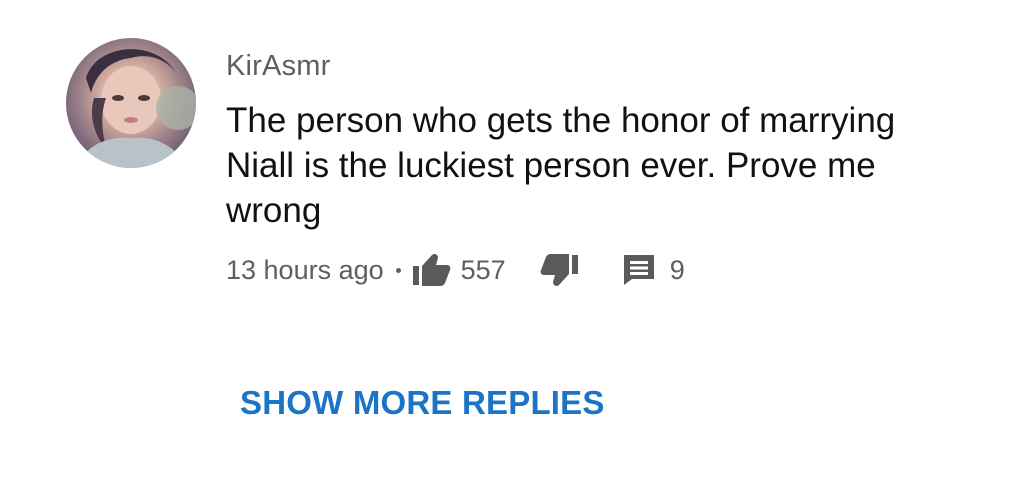 This screenshot has height=482, width=1024. I want to click on reply-button, so click(639, 270).